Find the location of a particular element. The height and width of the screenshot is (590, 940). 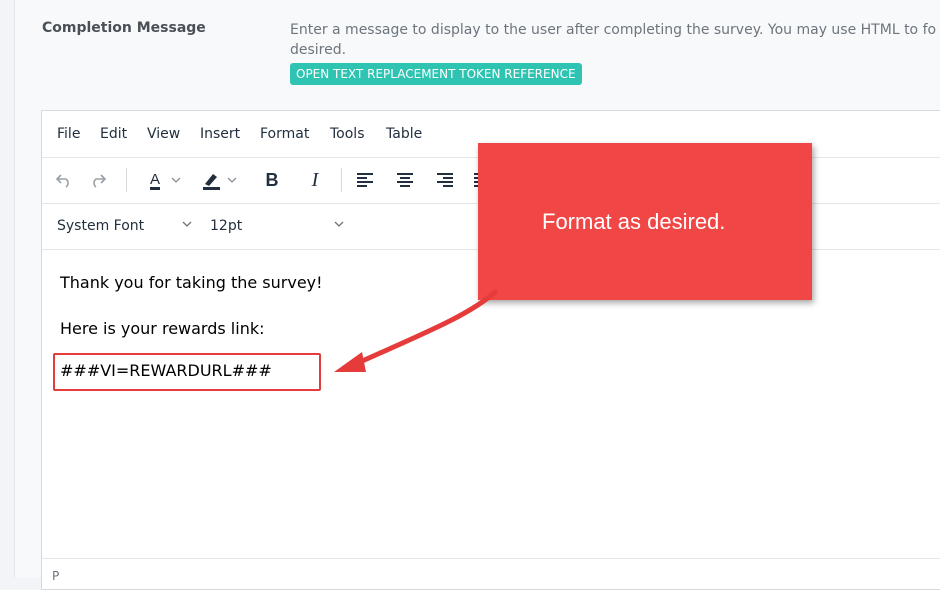

font-family-select: System Font is located at coordinates (100, 226).